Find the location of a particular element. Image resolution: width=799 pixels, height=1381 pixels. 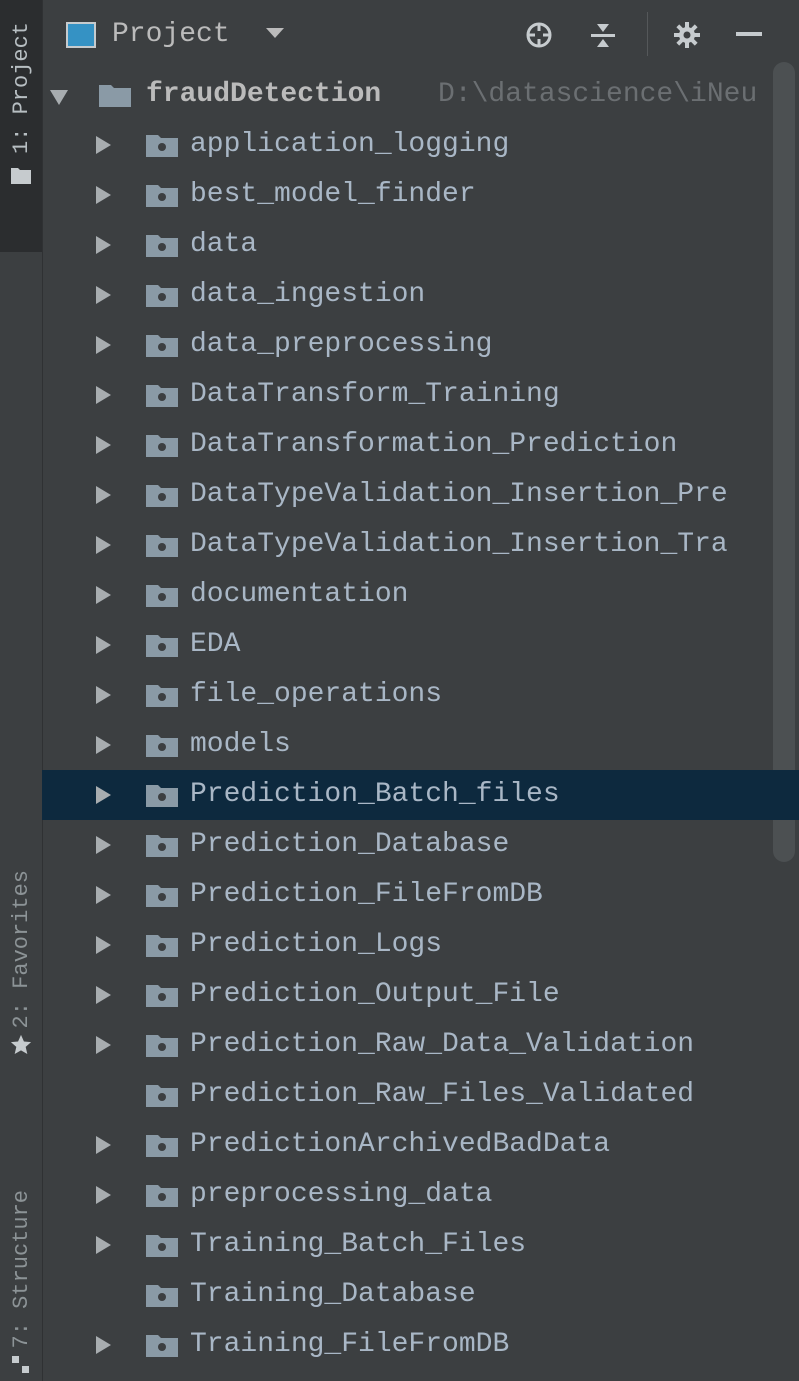

tree-folder-row: data_ingestion is located at coordinates (420, 295).